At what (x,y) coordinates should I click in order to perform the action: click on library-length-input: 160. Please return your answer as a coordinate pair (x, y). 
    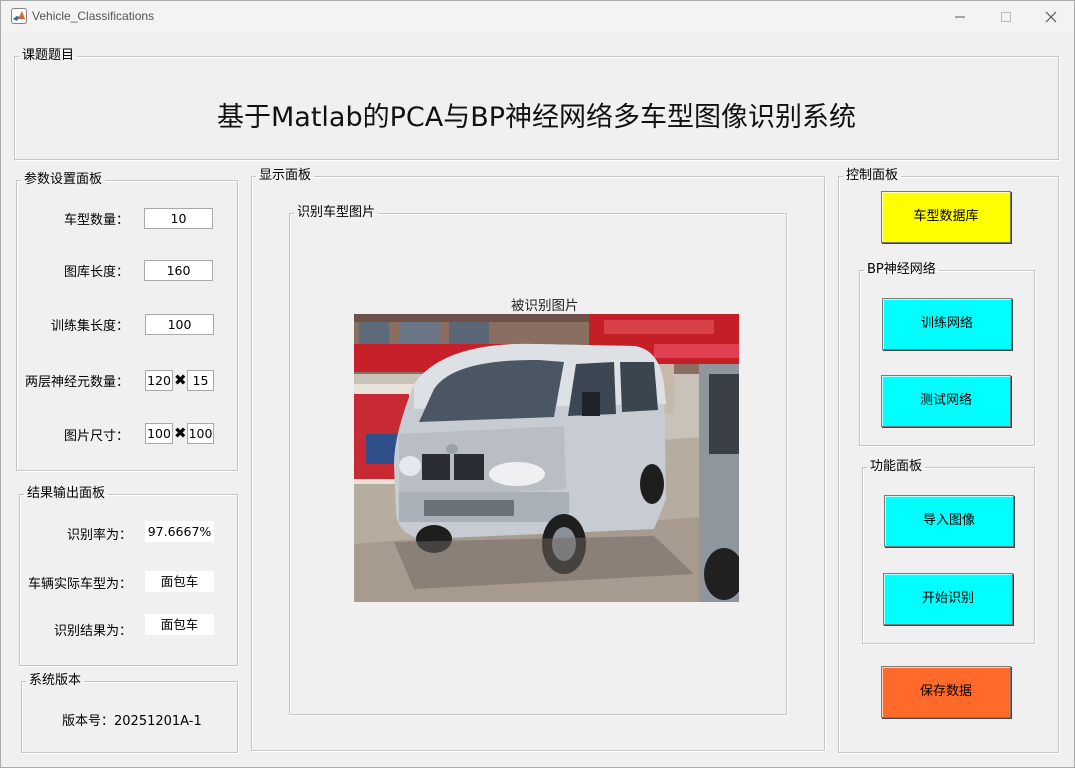
    Looking at the image, I should click on (178, 270).